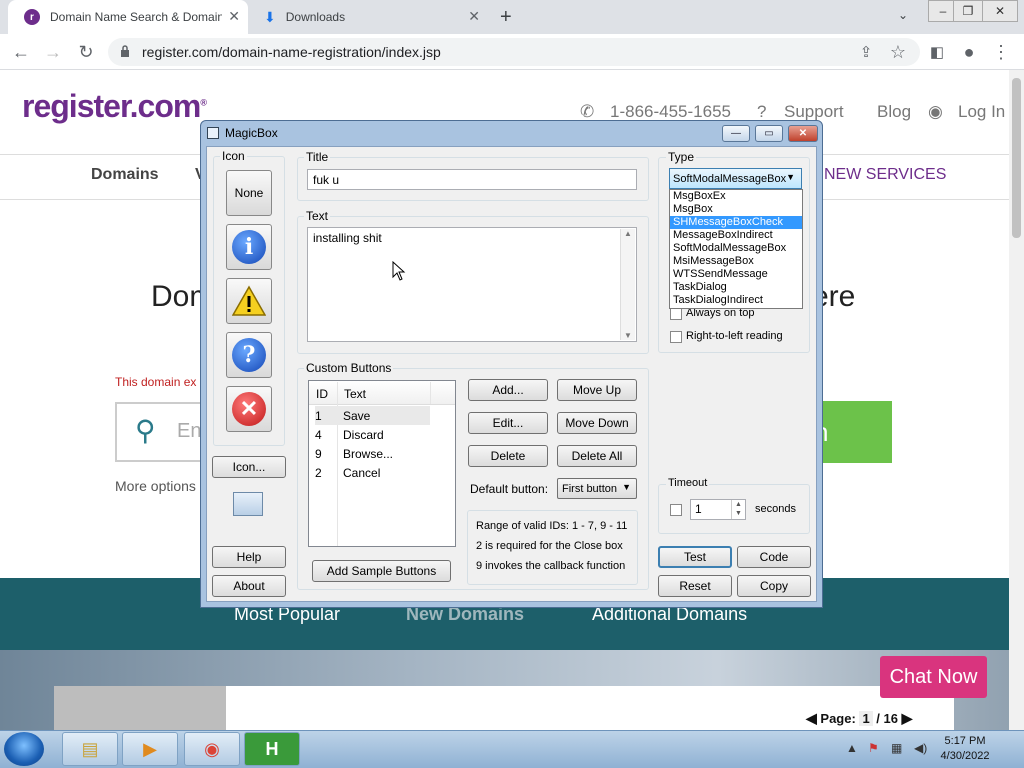 Image resolution: width=1024 pixels, height=768 pixels. Describe the element at coordinates (898, 52) in the screenshot. I see `bookmark-star-icon: ☆` at that location.